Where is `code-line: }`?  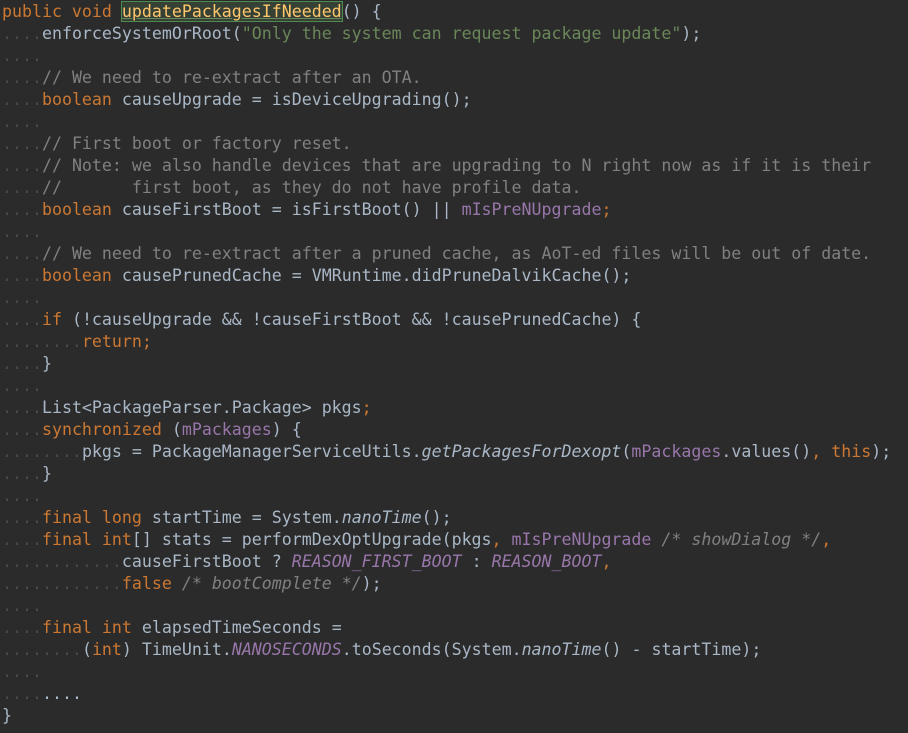 code-line: } is located at coordinates (7, 716).